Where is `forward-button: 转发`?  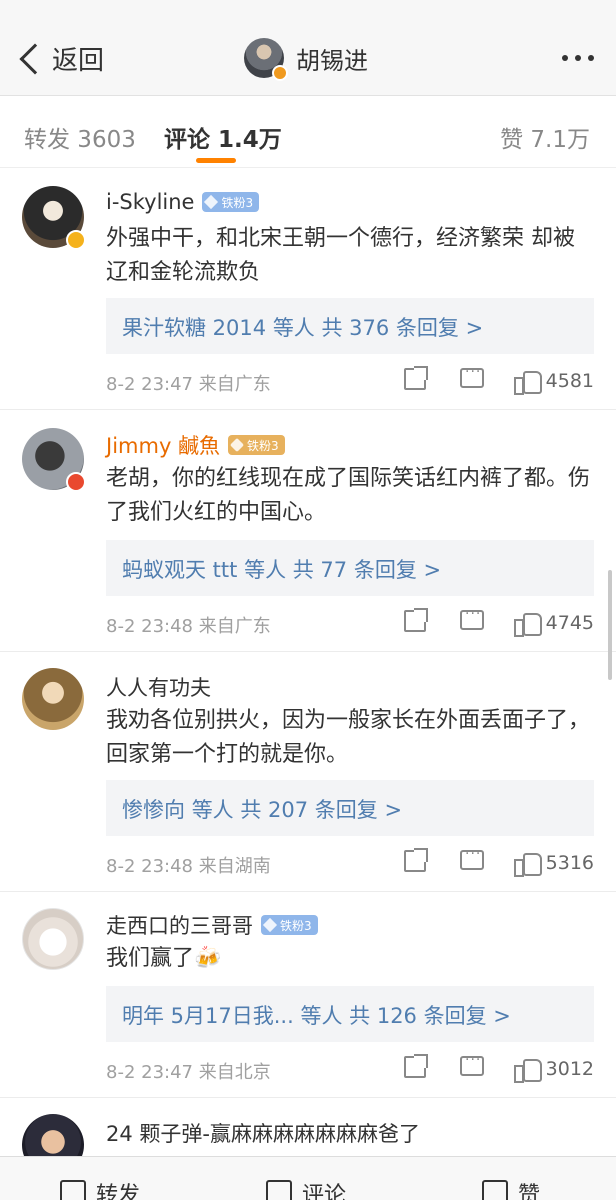 forward-button: 转发 is located at coordinates (100, 1188).